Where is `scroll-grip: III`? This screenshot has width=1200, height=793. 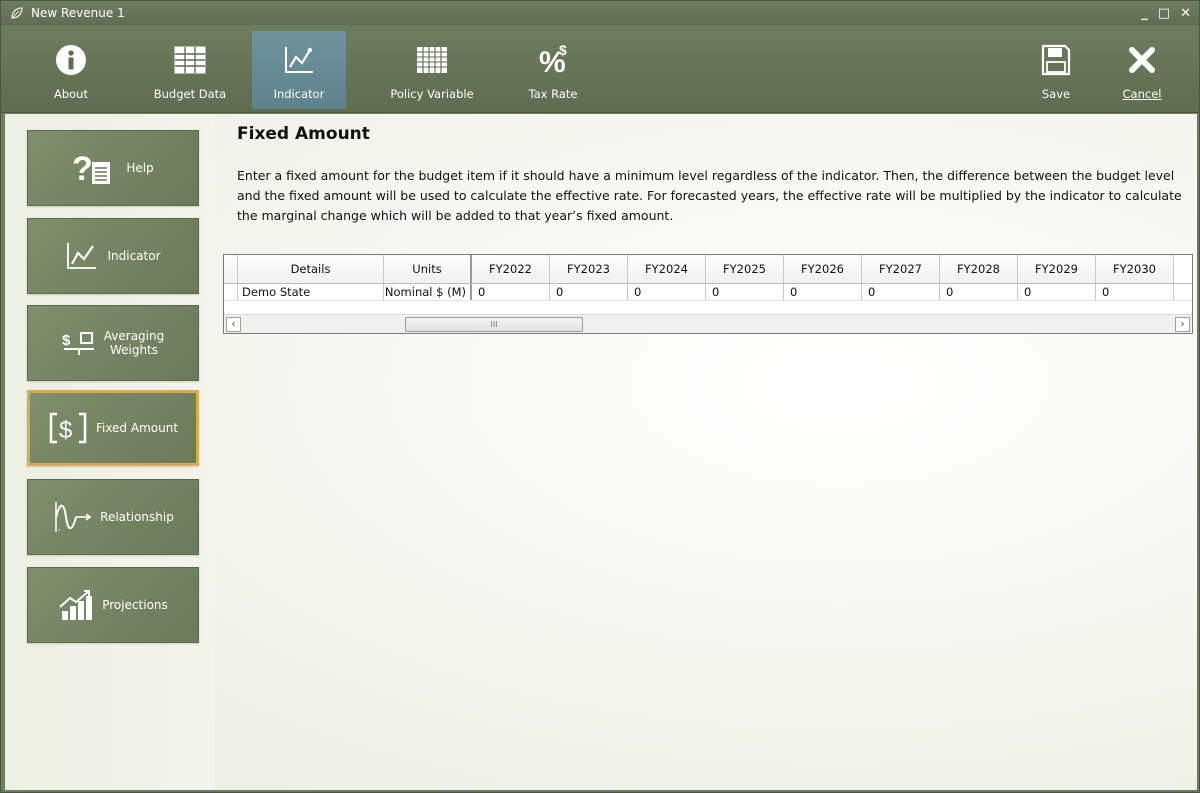
scroll-grip: III is located at coordinates (494, 324).